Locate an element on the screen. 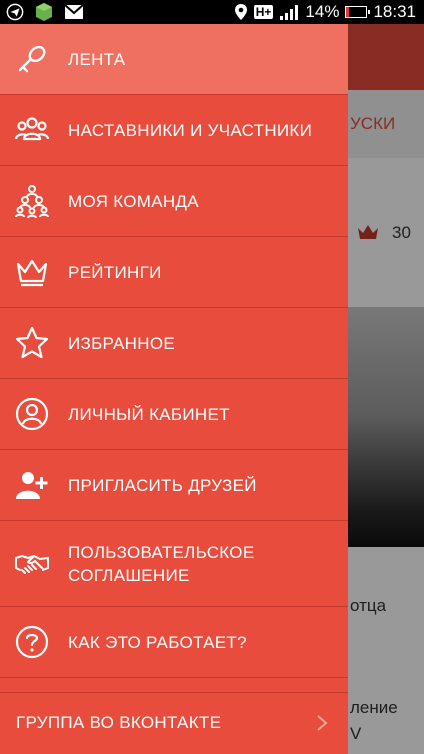 This screenshot has height=754, width=424. menu-item-label: ПРИГЛАСИТЬ ДРУЗЕЙ is located at coordinates (162, 485).